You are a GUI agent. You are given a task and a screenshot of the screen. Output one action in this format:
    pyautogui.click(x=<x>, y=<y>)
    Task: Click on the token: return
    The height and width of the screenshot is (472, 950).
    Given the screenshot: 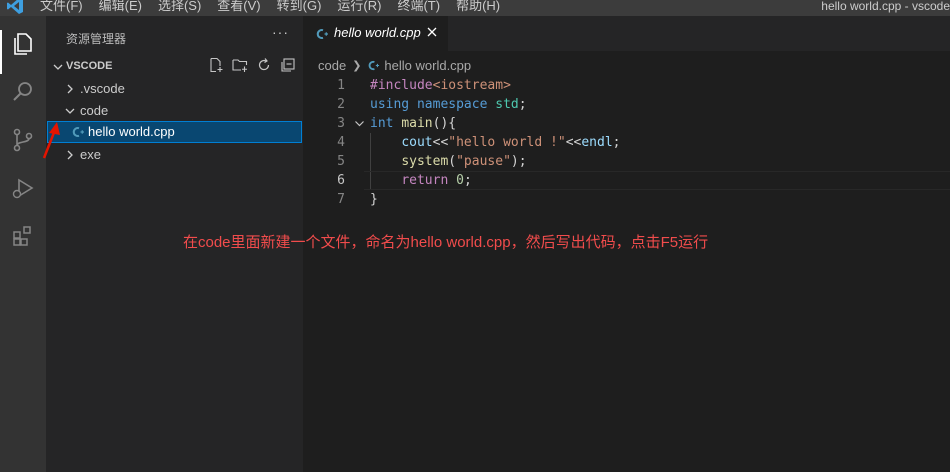 What is the action you would take?
    pyautogui.click(x=425, y=180)
    